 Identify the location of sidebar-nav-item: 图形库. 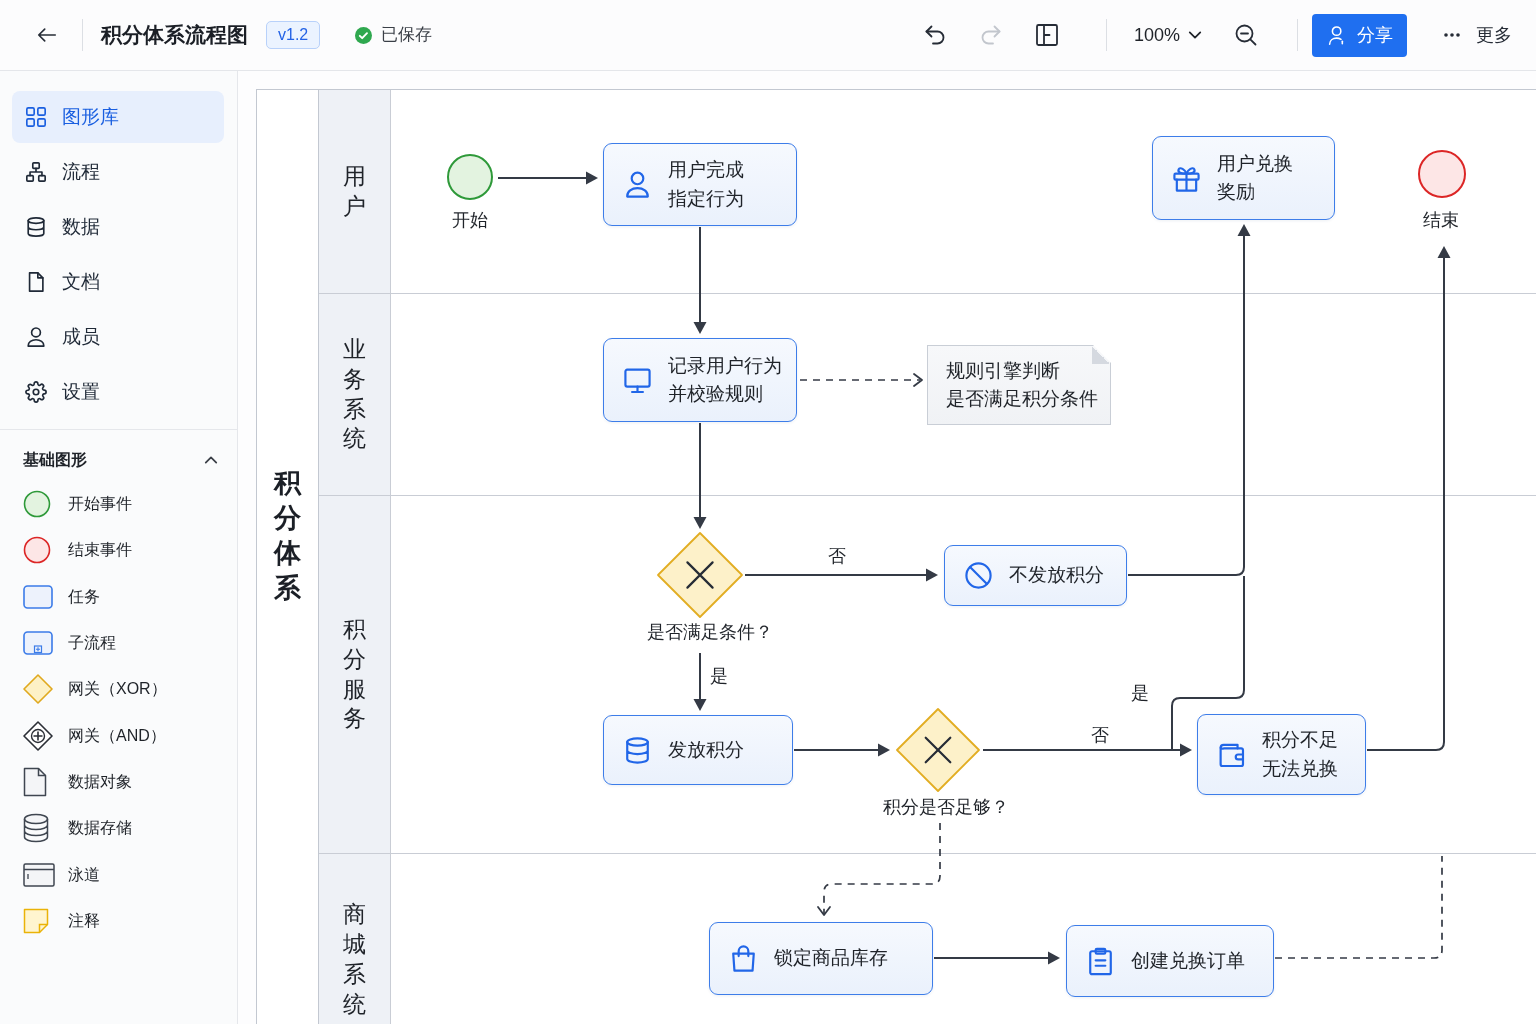
(118, 117).